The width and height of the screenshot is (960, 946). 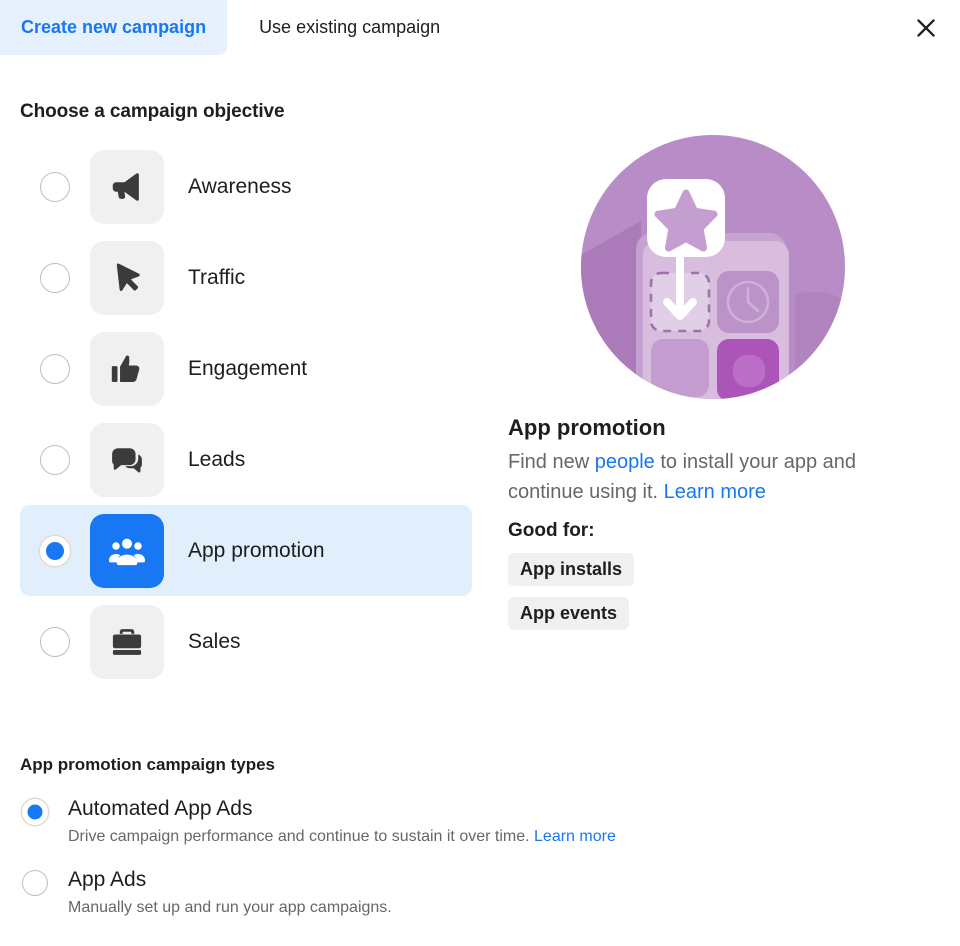 I want to click on thumbs-up-icon, so click(x=125, y=368).